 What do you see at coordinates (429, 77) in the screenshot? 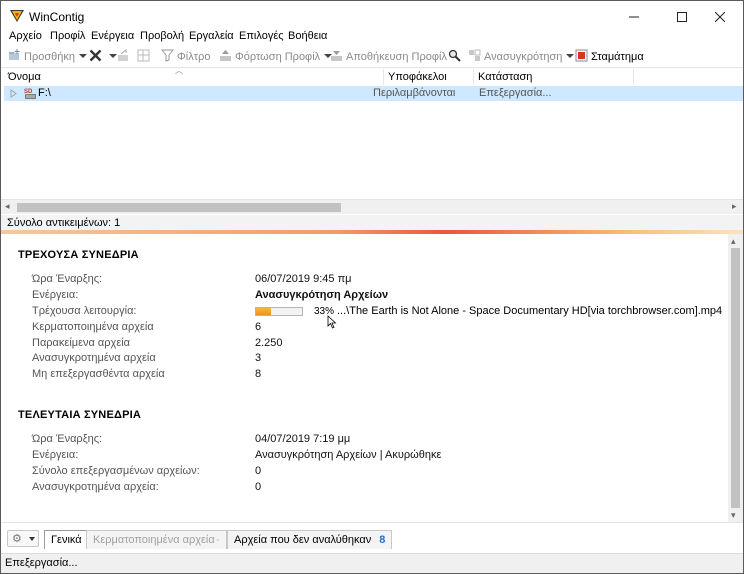
I see `column-header-subfolders: Υποφάκελοι` at bounding box center [429, 77].